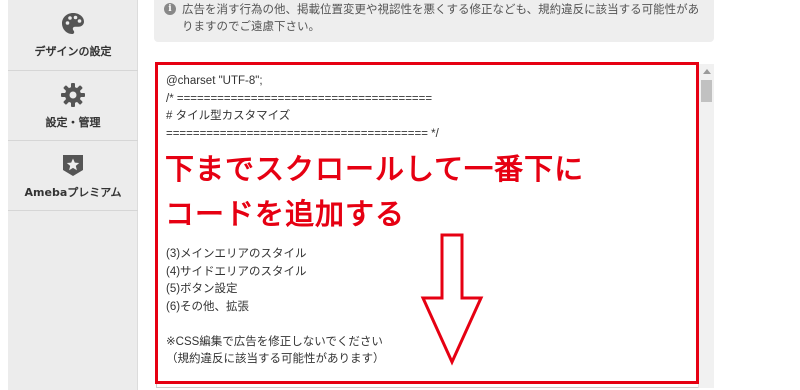  I want to click on sidebar-item-ameba-premium: Amebaプレミアム, so click(73, 176).